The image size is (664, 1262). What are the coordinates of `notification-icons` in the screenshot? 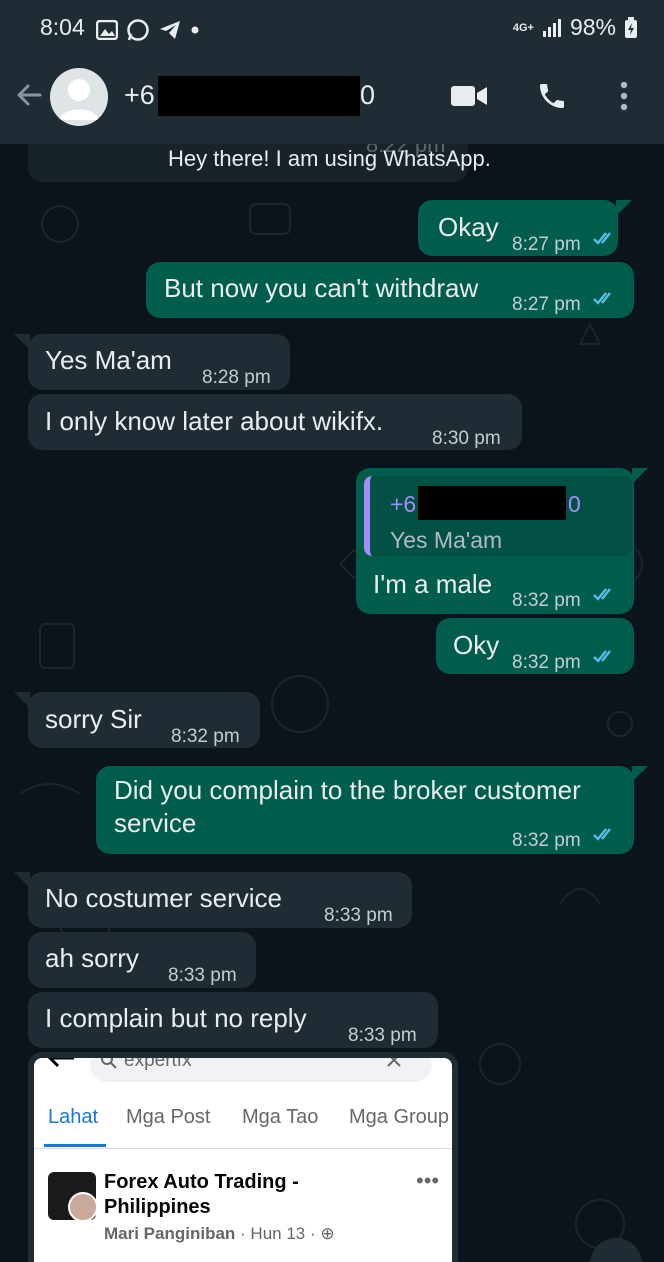 It's located at (148, 30).